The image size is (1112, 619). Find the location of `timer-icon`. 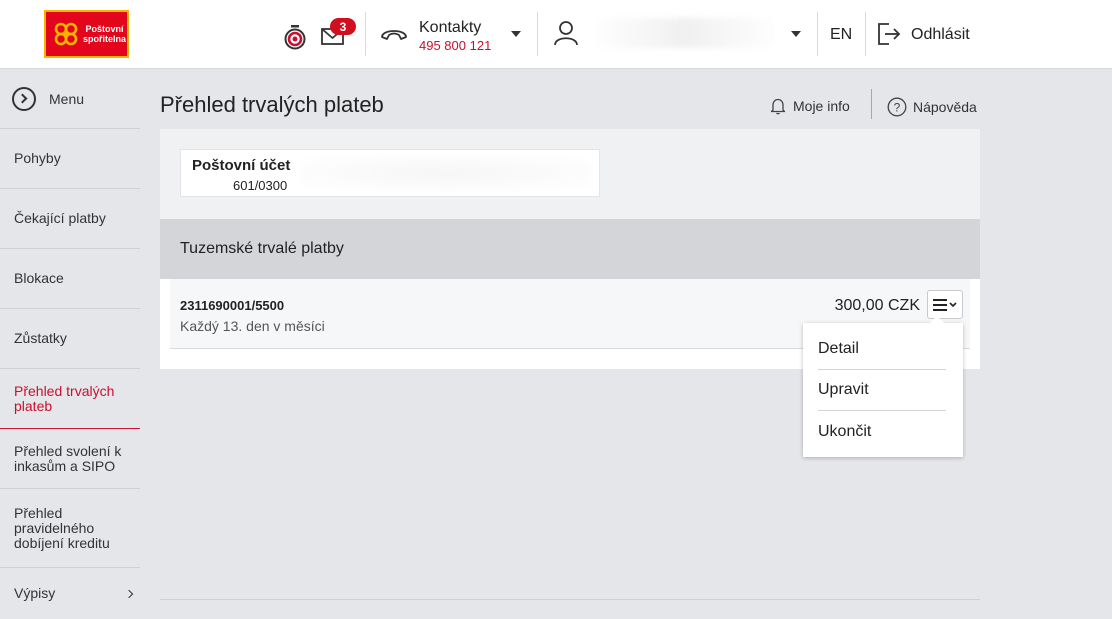

timer-icon is located at coordinates (295, 37).